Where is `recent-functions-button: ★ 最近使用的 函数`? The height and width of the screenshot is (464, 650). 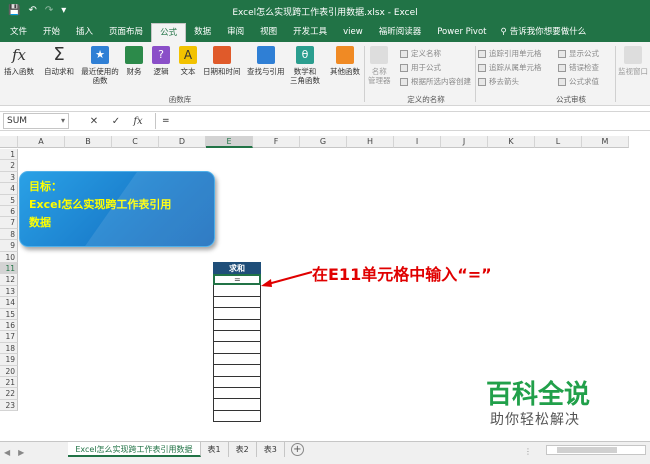
recent-functions-button: ★ 最近使用的 函数 is located at coordinates (100, 65).